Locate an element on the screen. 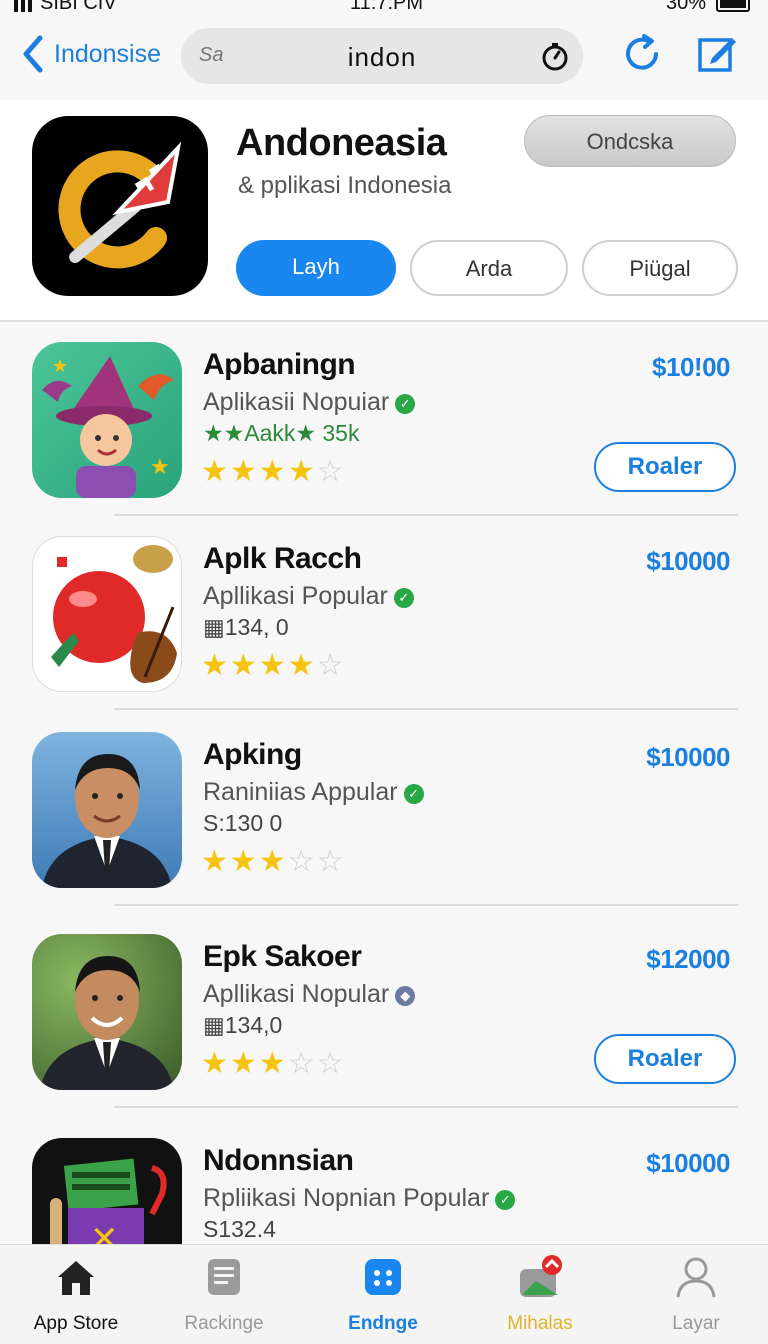  stopwatch-icon is located at coordinates (555, 56).